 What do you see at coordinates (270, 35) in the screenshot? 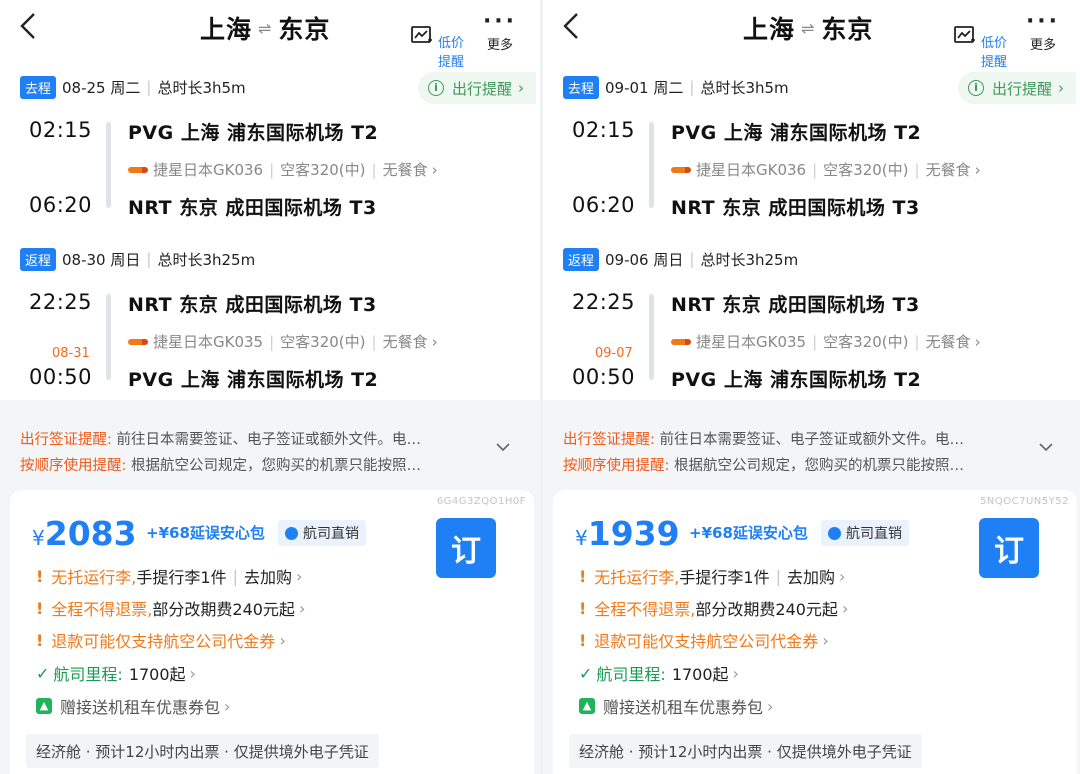
I see `top-bar: 上海 ⇌ 东京 低价提醒 ··· 更多` at bounding box center [270, 35].